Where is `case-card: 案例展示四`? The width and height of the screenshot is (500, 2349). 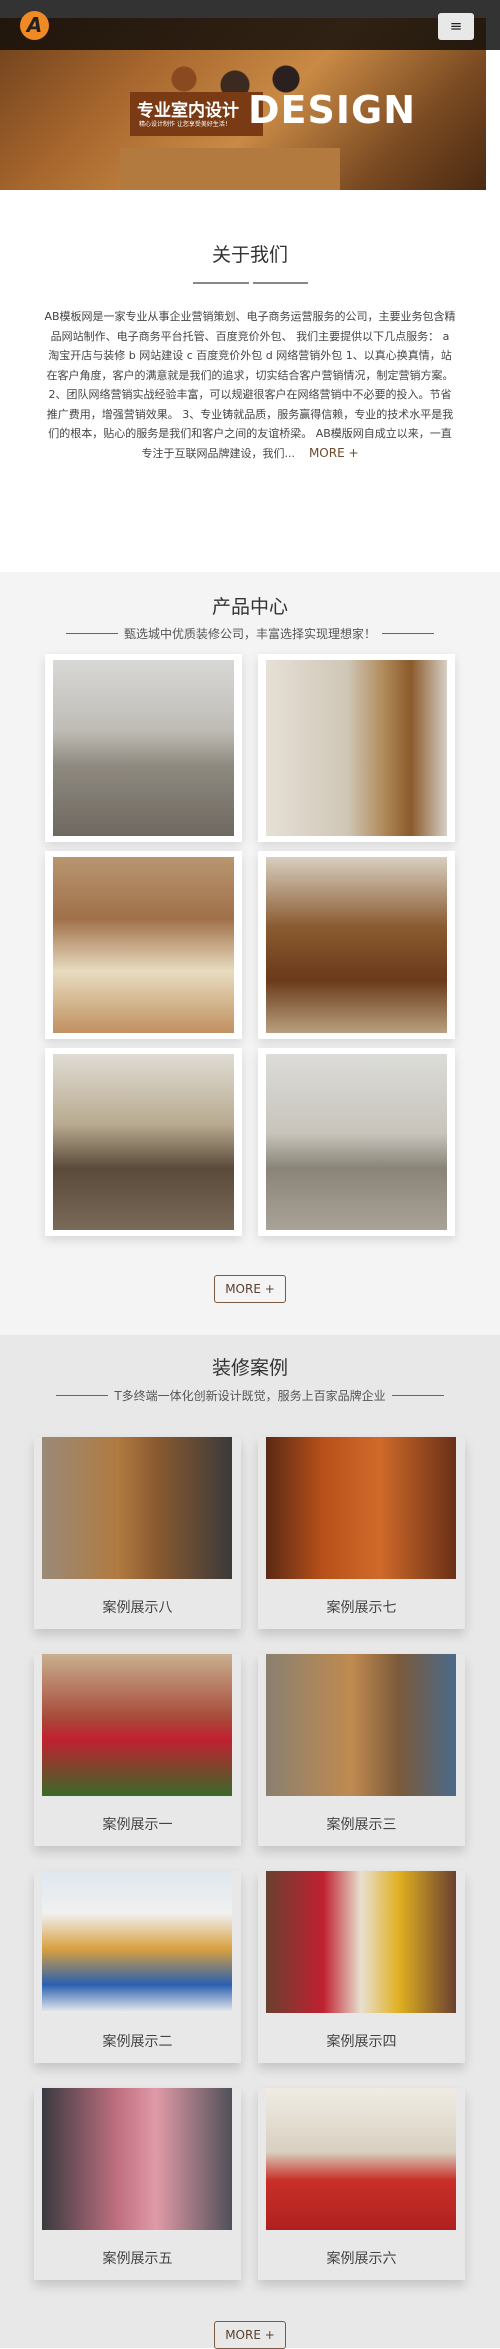 case-card: 案例展示四 is located at coordinates (361, 1967).